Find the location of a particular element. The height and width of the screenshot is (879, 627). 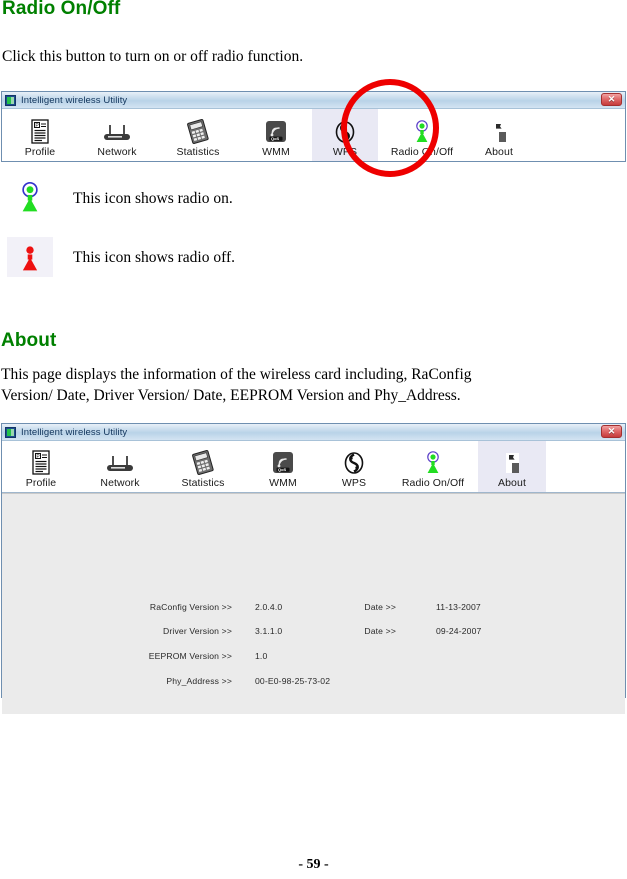

driver-date-label: Date >> is located at coordinates (380, 631).